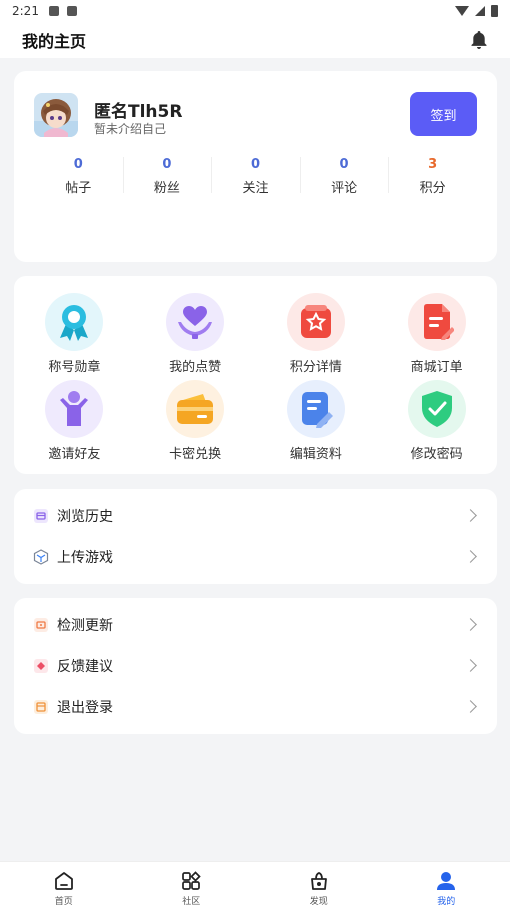  Describe the element at coordinates (85, 666) in the screenshot. I see `menu-label: 反馈建议` at that location.